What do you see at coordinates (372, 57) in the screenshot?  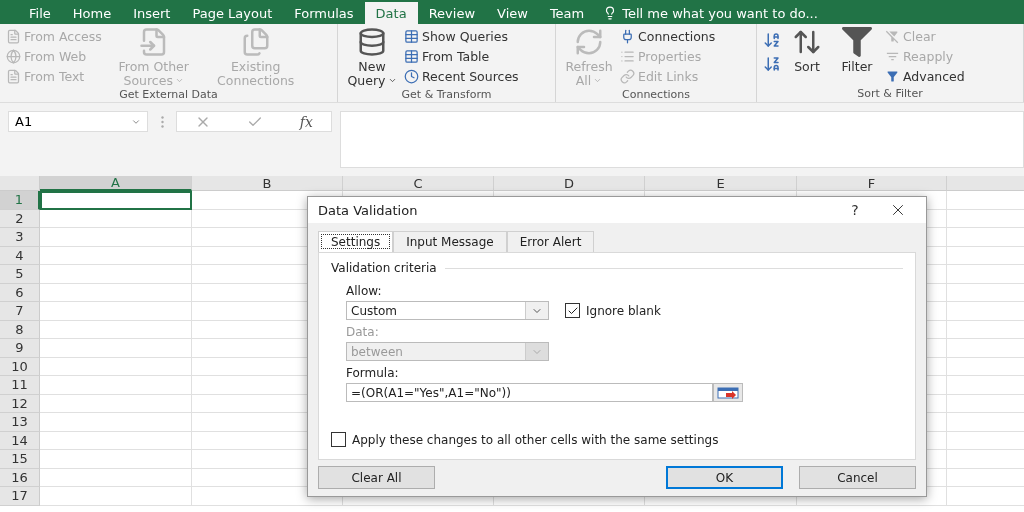 I see `ribbon-large-button: New Query` at bounding box center [372, 57].